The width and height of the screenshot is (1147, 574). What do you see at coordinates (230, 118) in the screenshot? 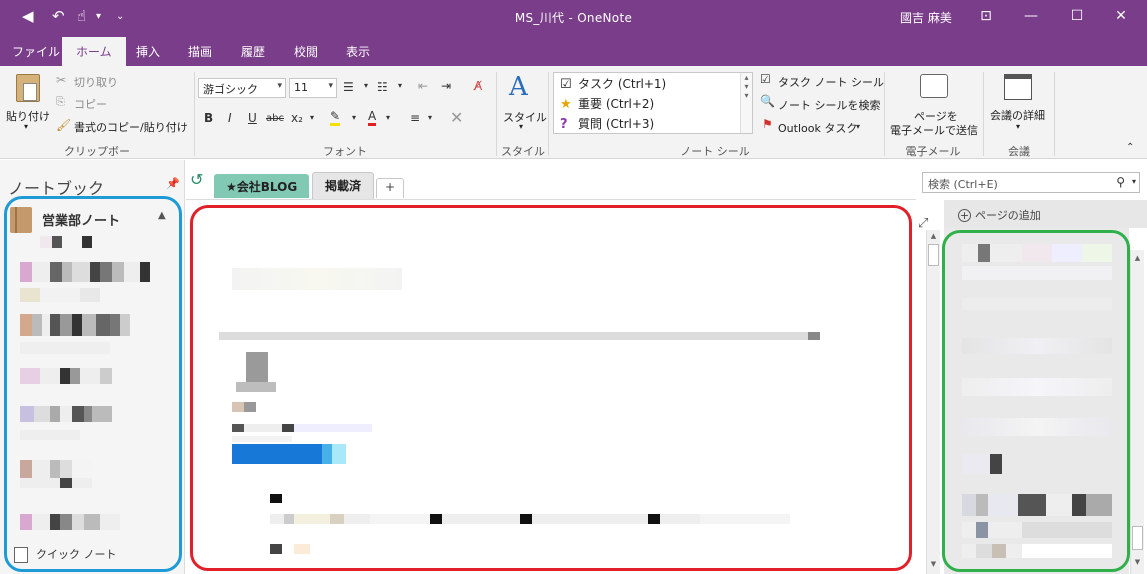
I see `italic-icon: I` at bounding box center [230, 118].